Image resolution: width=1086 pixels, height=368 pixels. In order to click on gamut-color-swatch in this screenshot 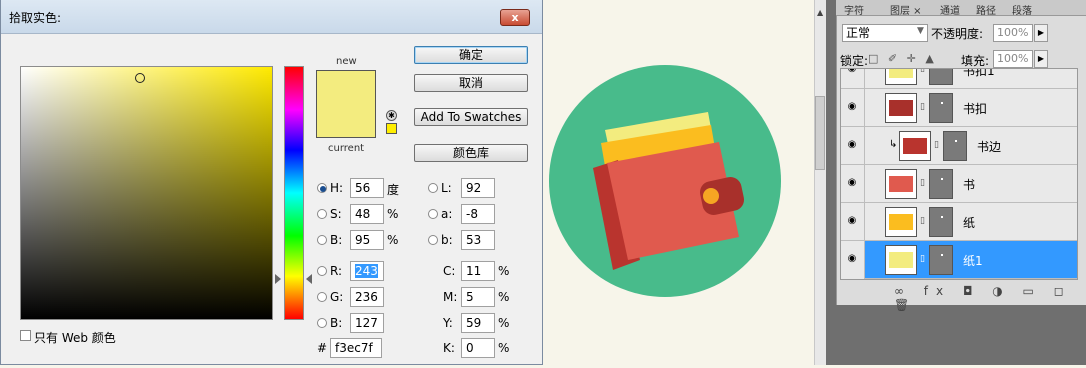, I will do `click(391, 128)`.